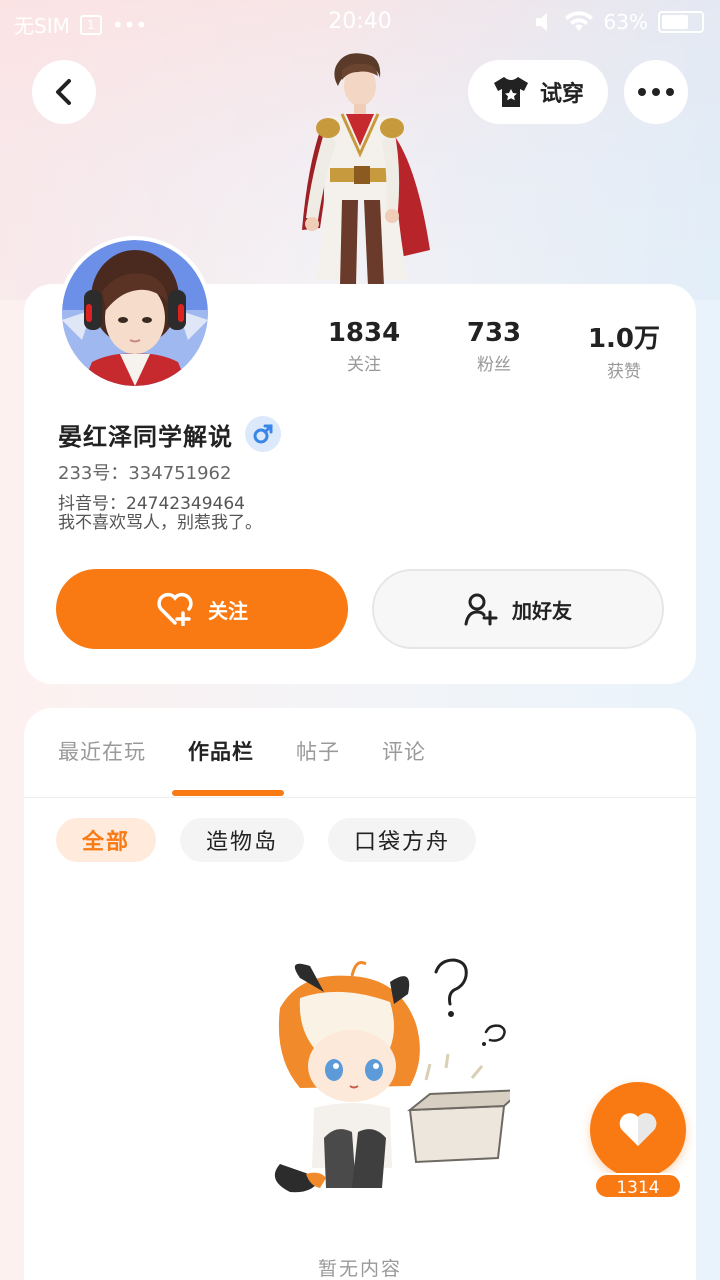 This screenshot has height=1280, width=720. I want to click on profile-stats: 1834 关注 733 粉丝 1.0万 获赞, so click(494, 350).